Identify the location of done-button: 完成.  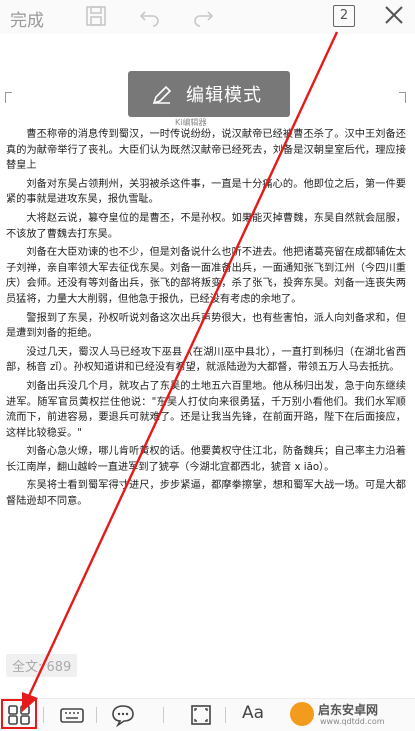
(27, 18).